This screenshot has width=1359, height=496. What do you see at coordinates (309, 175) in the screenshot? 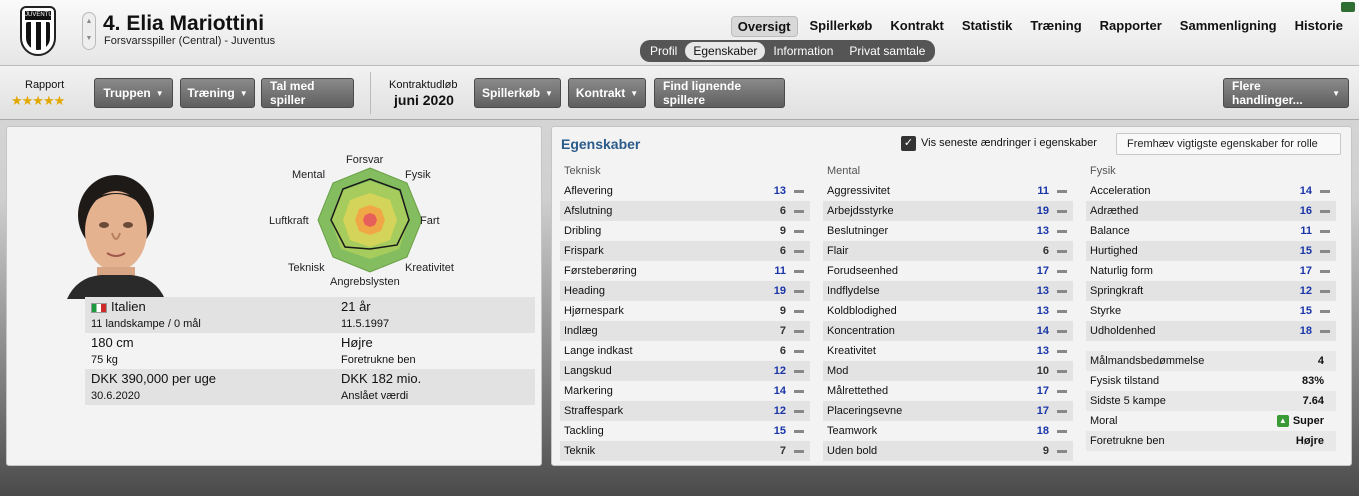
I see `radar-label-mental: Mental` at bounding box center [309, 175].